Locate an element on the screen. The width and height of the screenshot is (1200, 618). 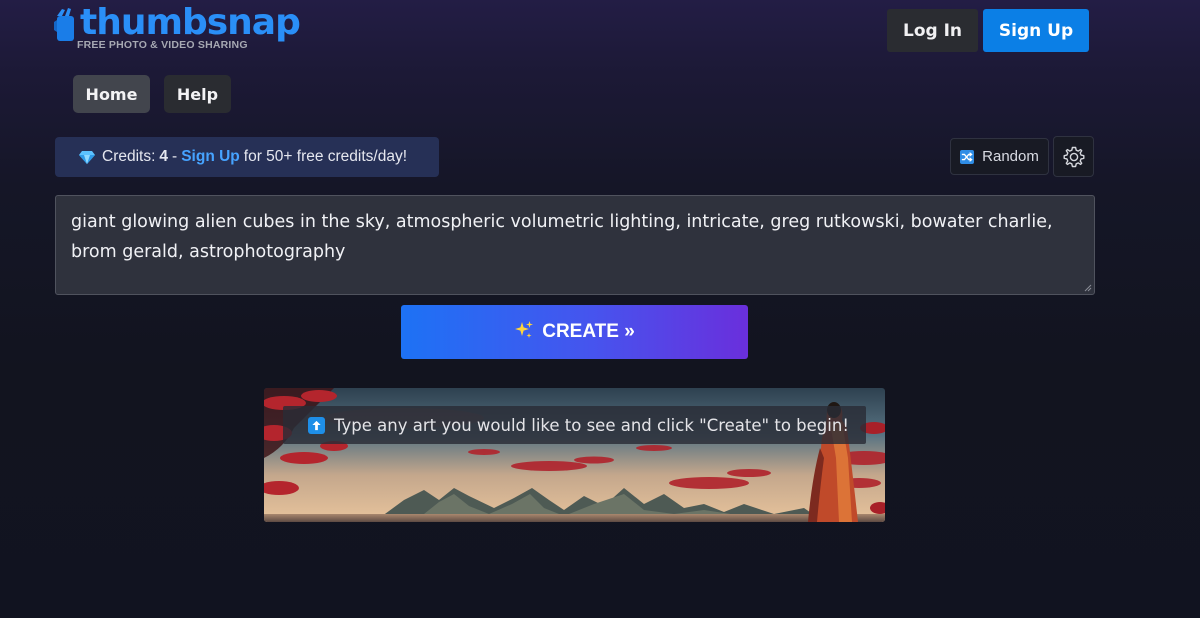
login-button: Log In is located at coordinates (932, 30).